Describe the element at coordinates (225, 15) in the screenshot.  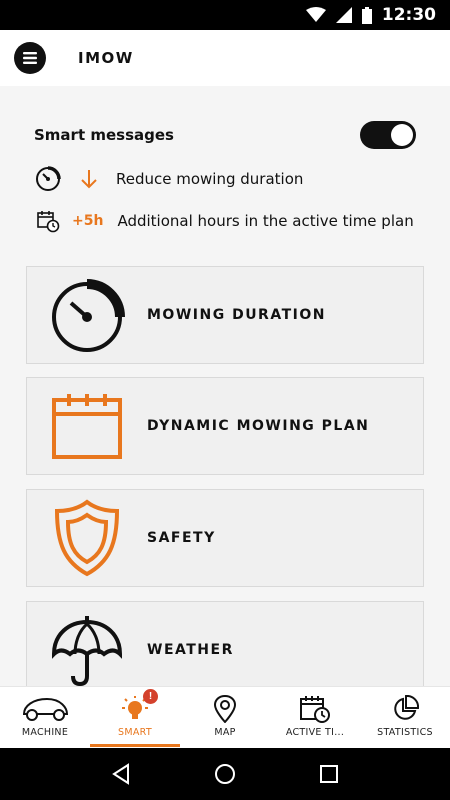
I see `status-bar: 12:30` at that location.